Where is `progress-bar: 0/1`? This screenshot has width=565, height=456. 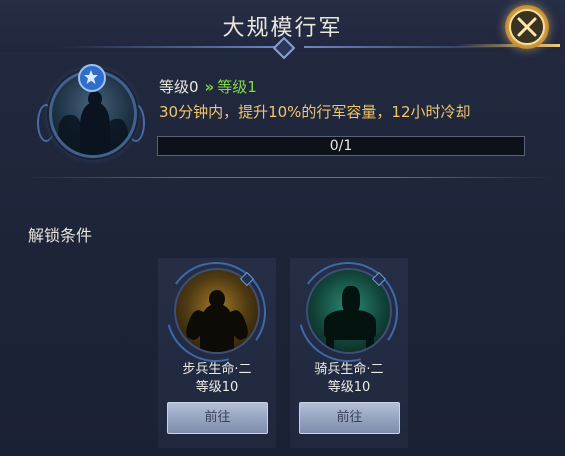 progress-bar: 0/1 is located at coordinates (341, 146).